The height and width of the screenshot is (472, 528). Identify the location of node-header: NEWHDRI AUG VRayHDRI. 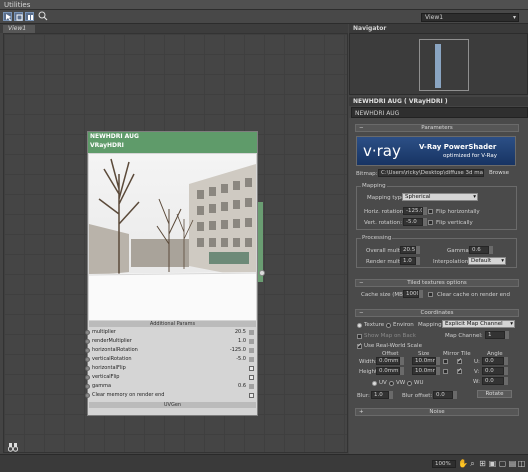
(172, 142).